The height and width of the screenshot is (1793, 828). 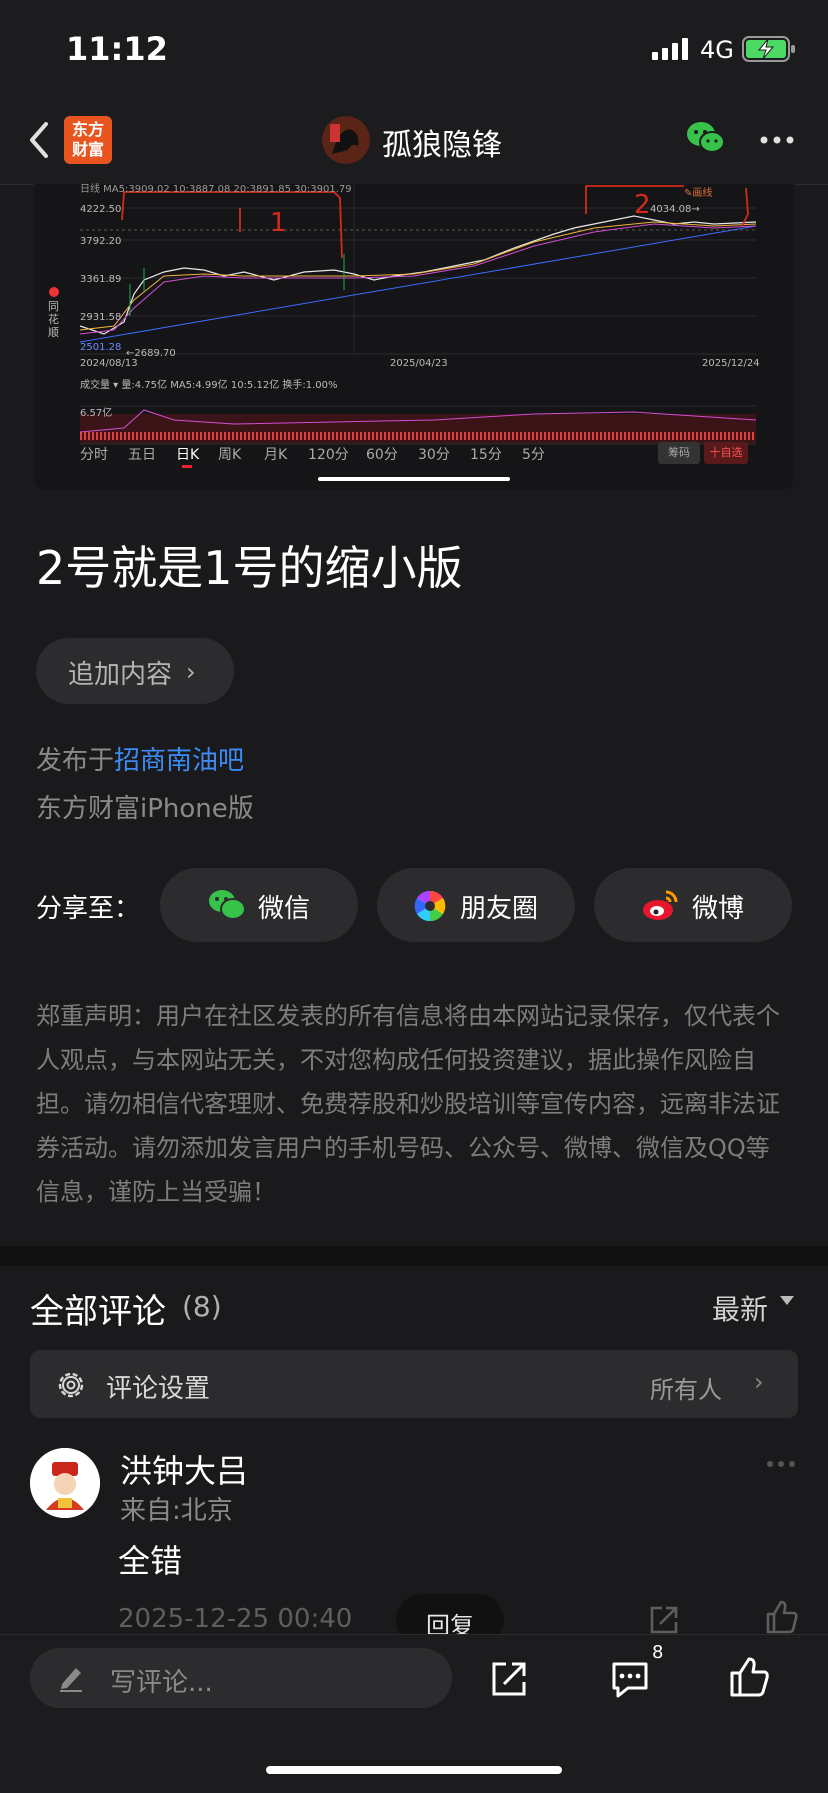 What do you see at coordinates (278, 223) in the screenshot?
I see `annotation-1: 1` at bounding box center [278, 223].